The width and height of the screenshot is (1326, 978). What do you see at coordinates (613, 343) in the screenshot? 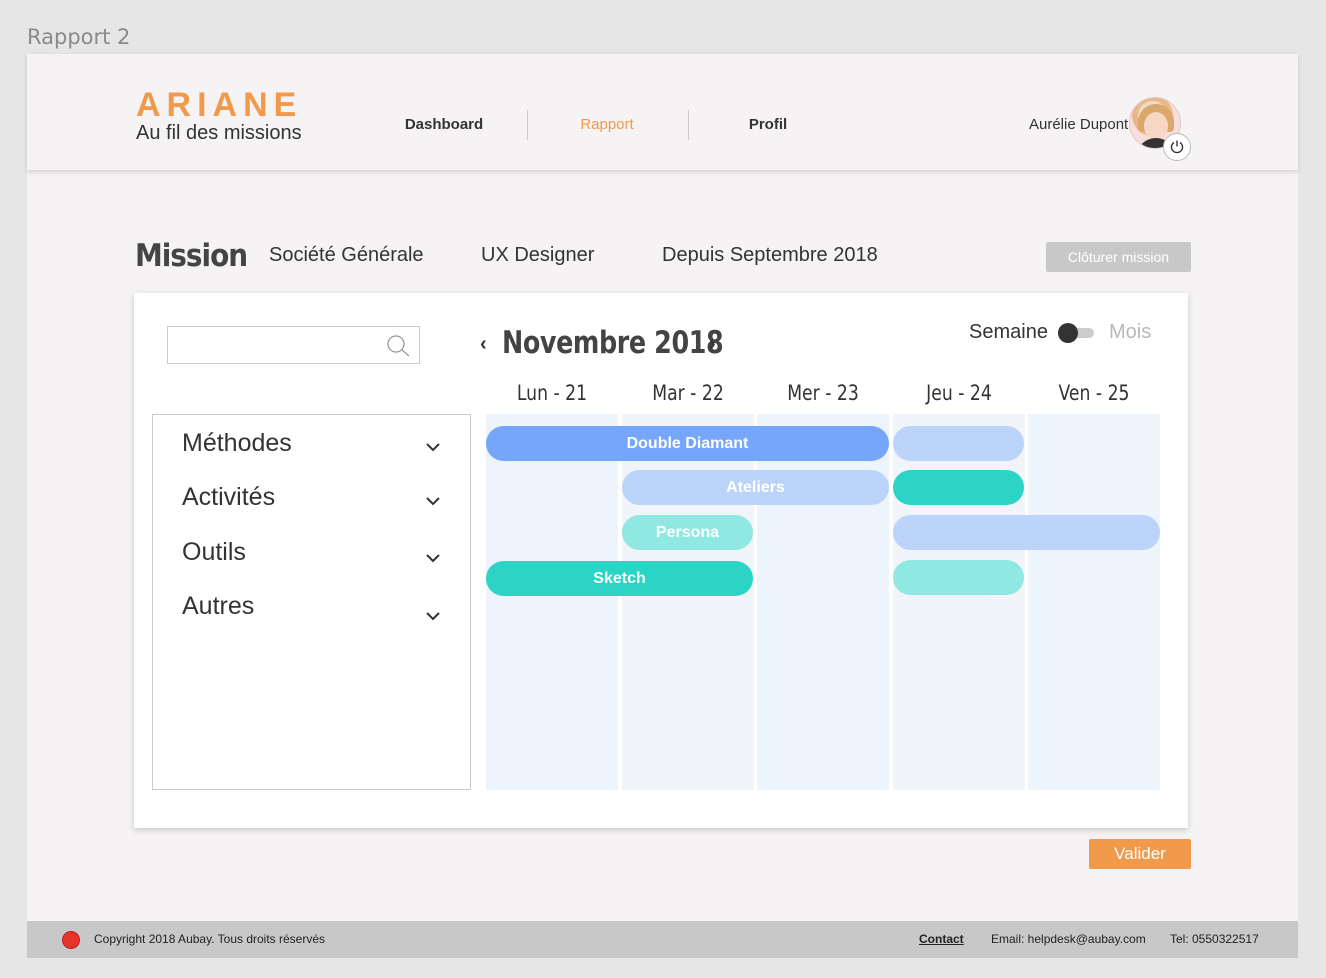
I see `month-title: Novembre 2018` at bounding box center [613, 343].